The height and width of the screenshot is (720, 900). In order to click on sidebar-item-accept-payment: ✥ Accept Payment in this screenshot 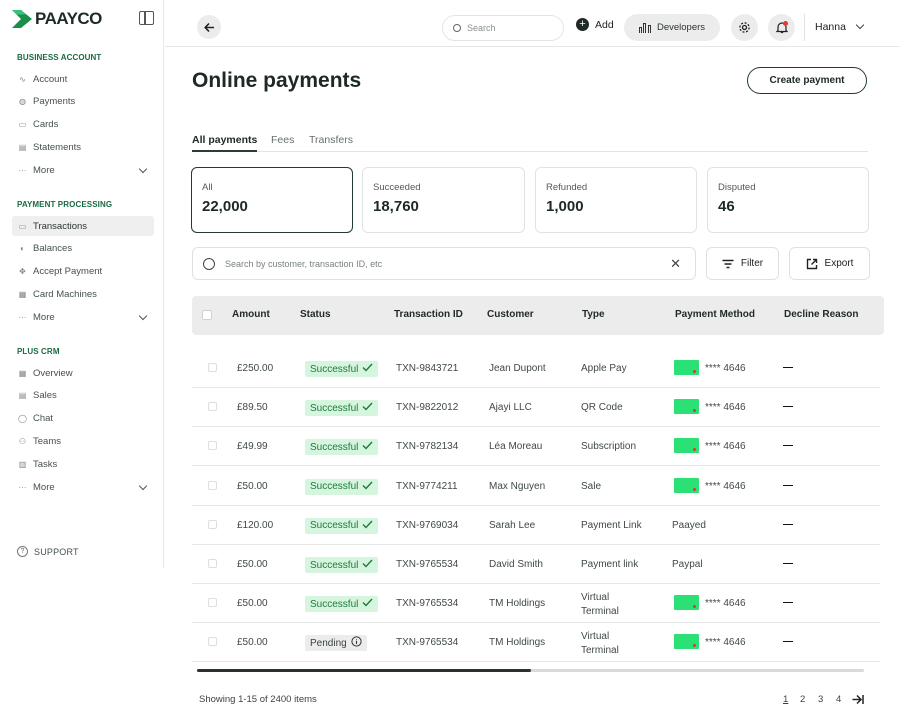, I will do `click(83, 272)`.